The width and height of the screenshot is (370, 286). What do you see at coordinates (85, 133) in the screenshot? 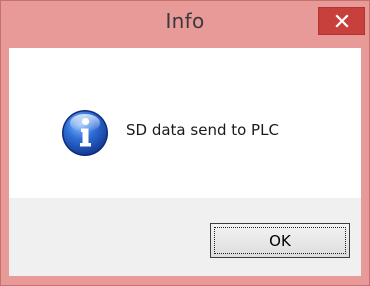
I see `info-icon` at bounding box center [85, 133].